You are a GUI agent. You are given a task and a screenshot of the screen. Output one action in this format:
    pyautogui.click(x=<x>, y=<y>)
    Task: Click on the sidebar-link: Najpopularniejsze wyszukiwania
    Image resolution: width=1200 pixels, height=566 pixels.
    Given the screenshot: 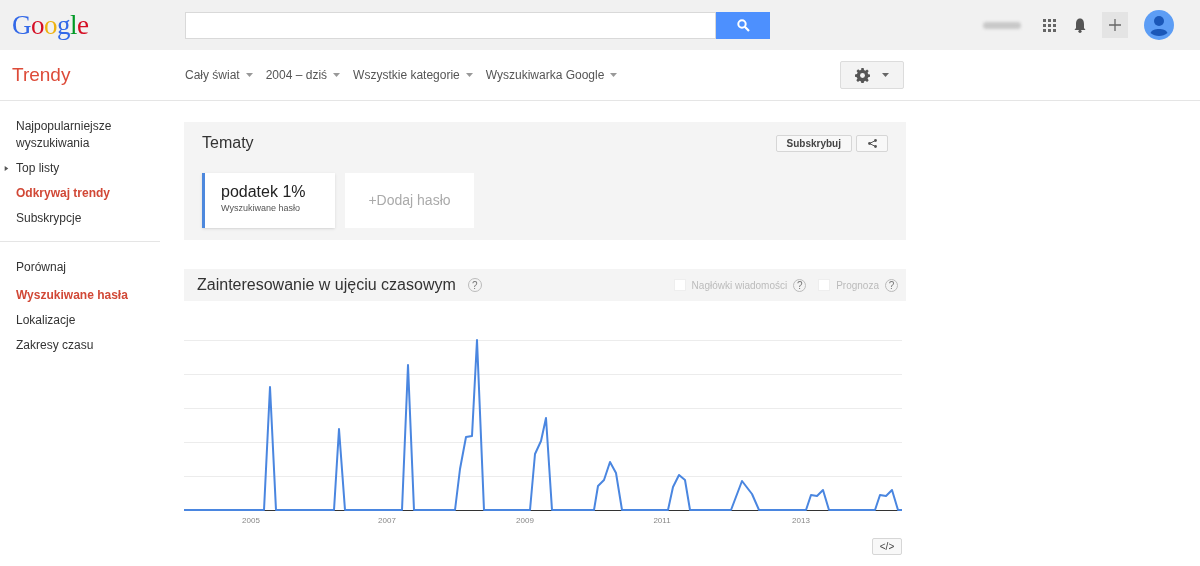 What is the action you would take?
    pyautogui.click(x=86, y=135)
    